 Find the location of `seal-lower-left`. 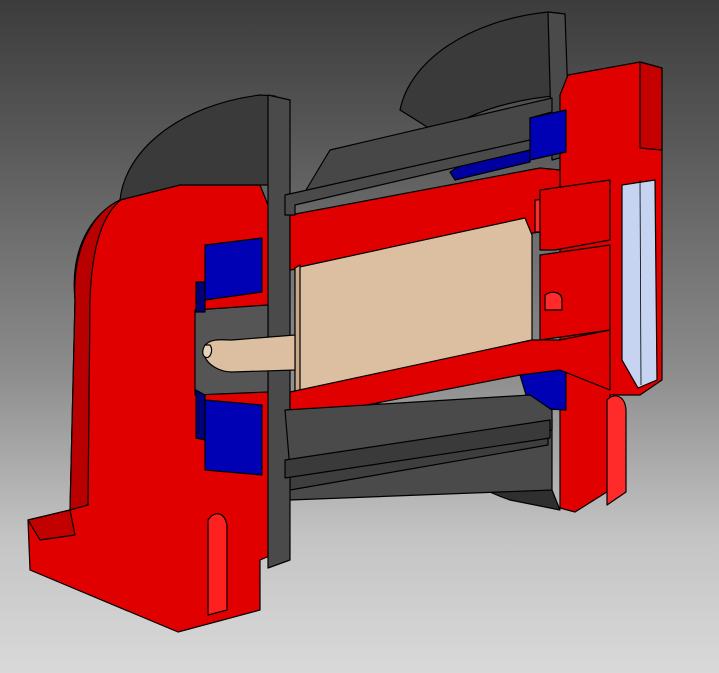

seal-lower-left is located at coordinates (233, 437).